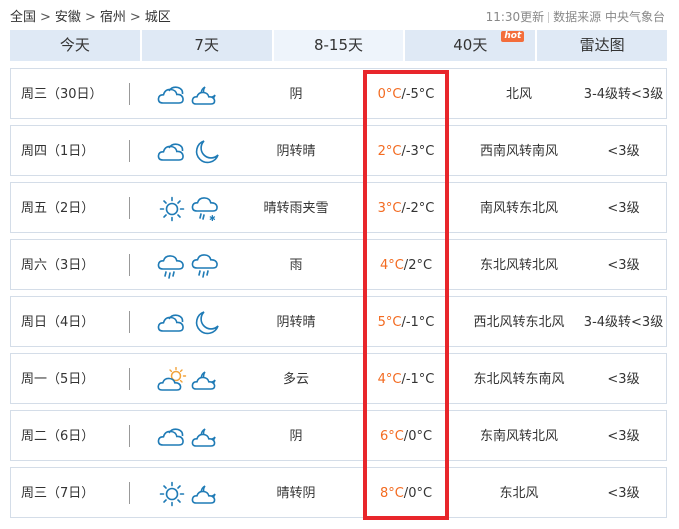  What do you see at coordinates (518, 265) in the screenshot?
I see `wind-direction: 东北风转北风` at bounding box center [518, 265].